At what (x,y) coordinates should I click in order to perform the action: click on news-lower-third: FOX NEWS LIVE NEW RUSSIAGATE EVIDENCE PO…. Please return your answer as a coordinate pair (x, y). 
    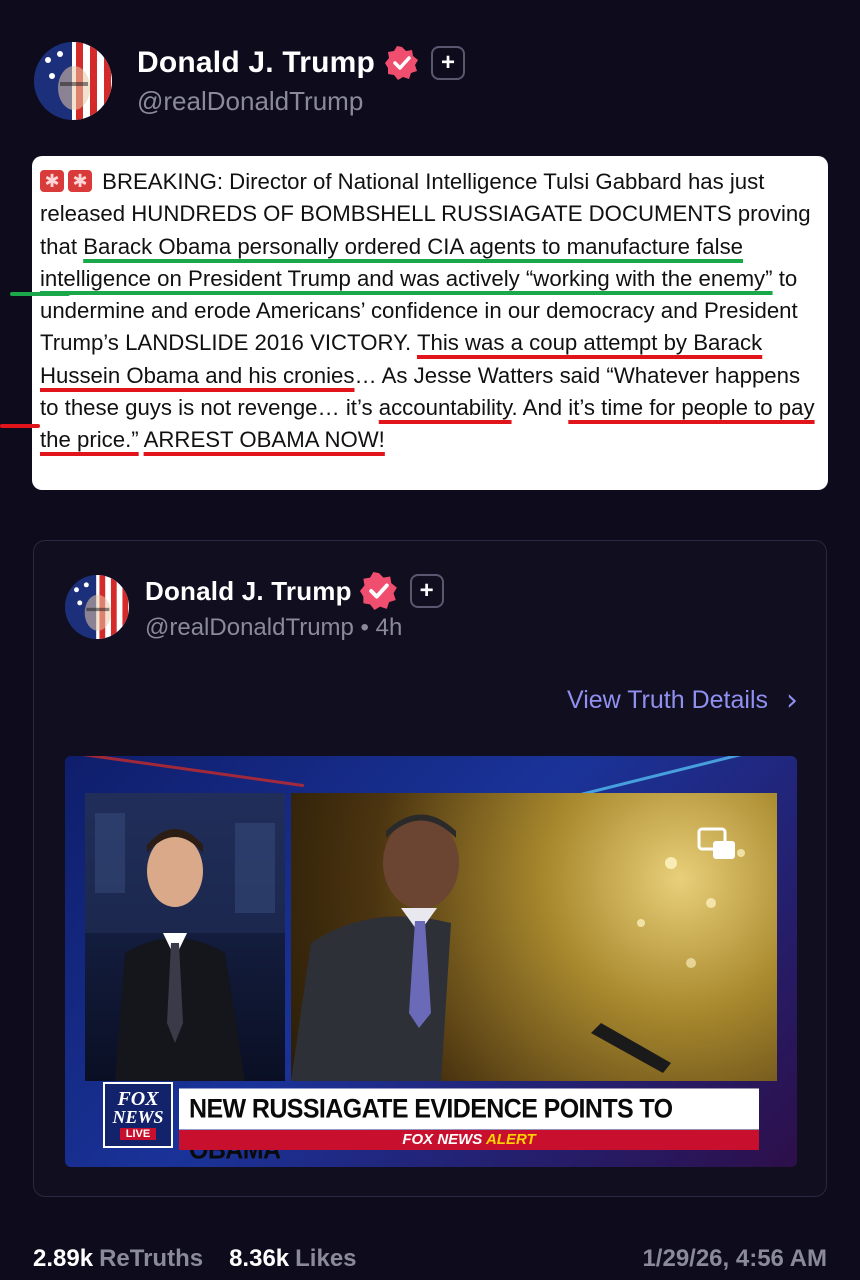
    Looking at the image, I should click on (431, 1123).